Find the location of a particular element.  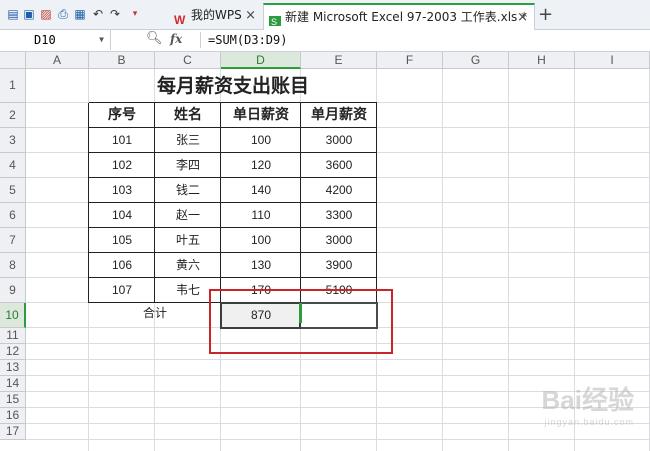

redo-icon: ↷ is located at coordinates (115, 14).